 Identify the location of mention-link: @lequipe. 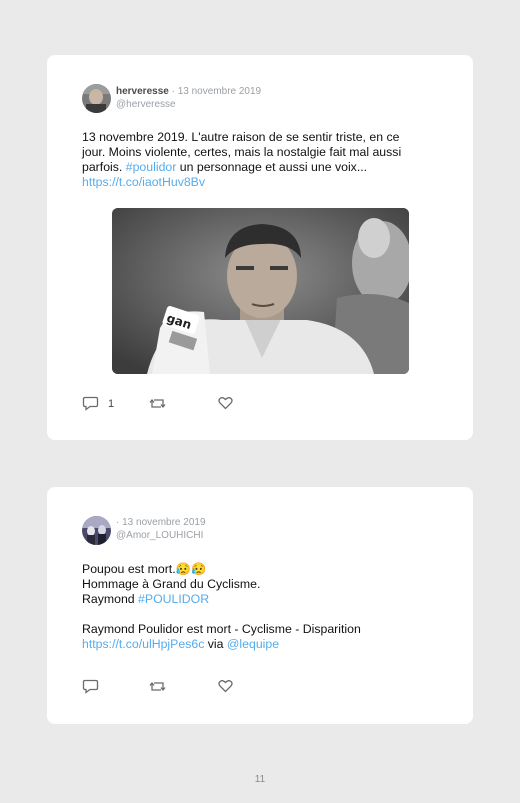
(253, 644).